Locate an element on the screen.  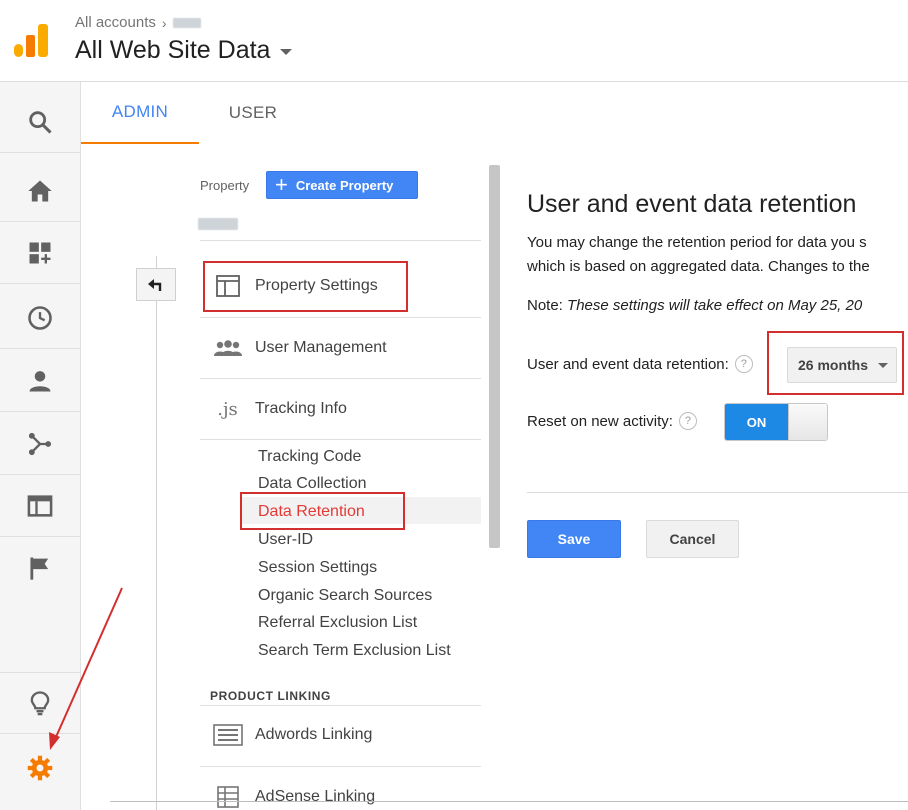
chevron-right-icon: › is located at coordinates (164, 22).